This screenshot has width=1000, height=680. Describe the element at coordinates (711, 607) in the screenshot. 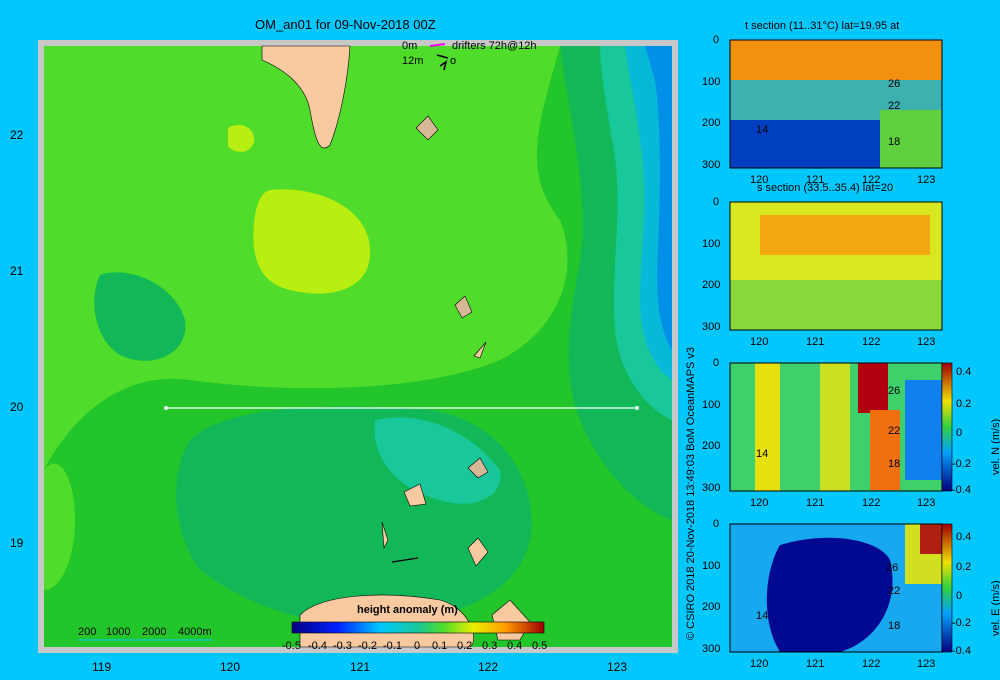

I see `p4-y2: 200` at that location.